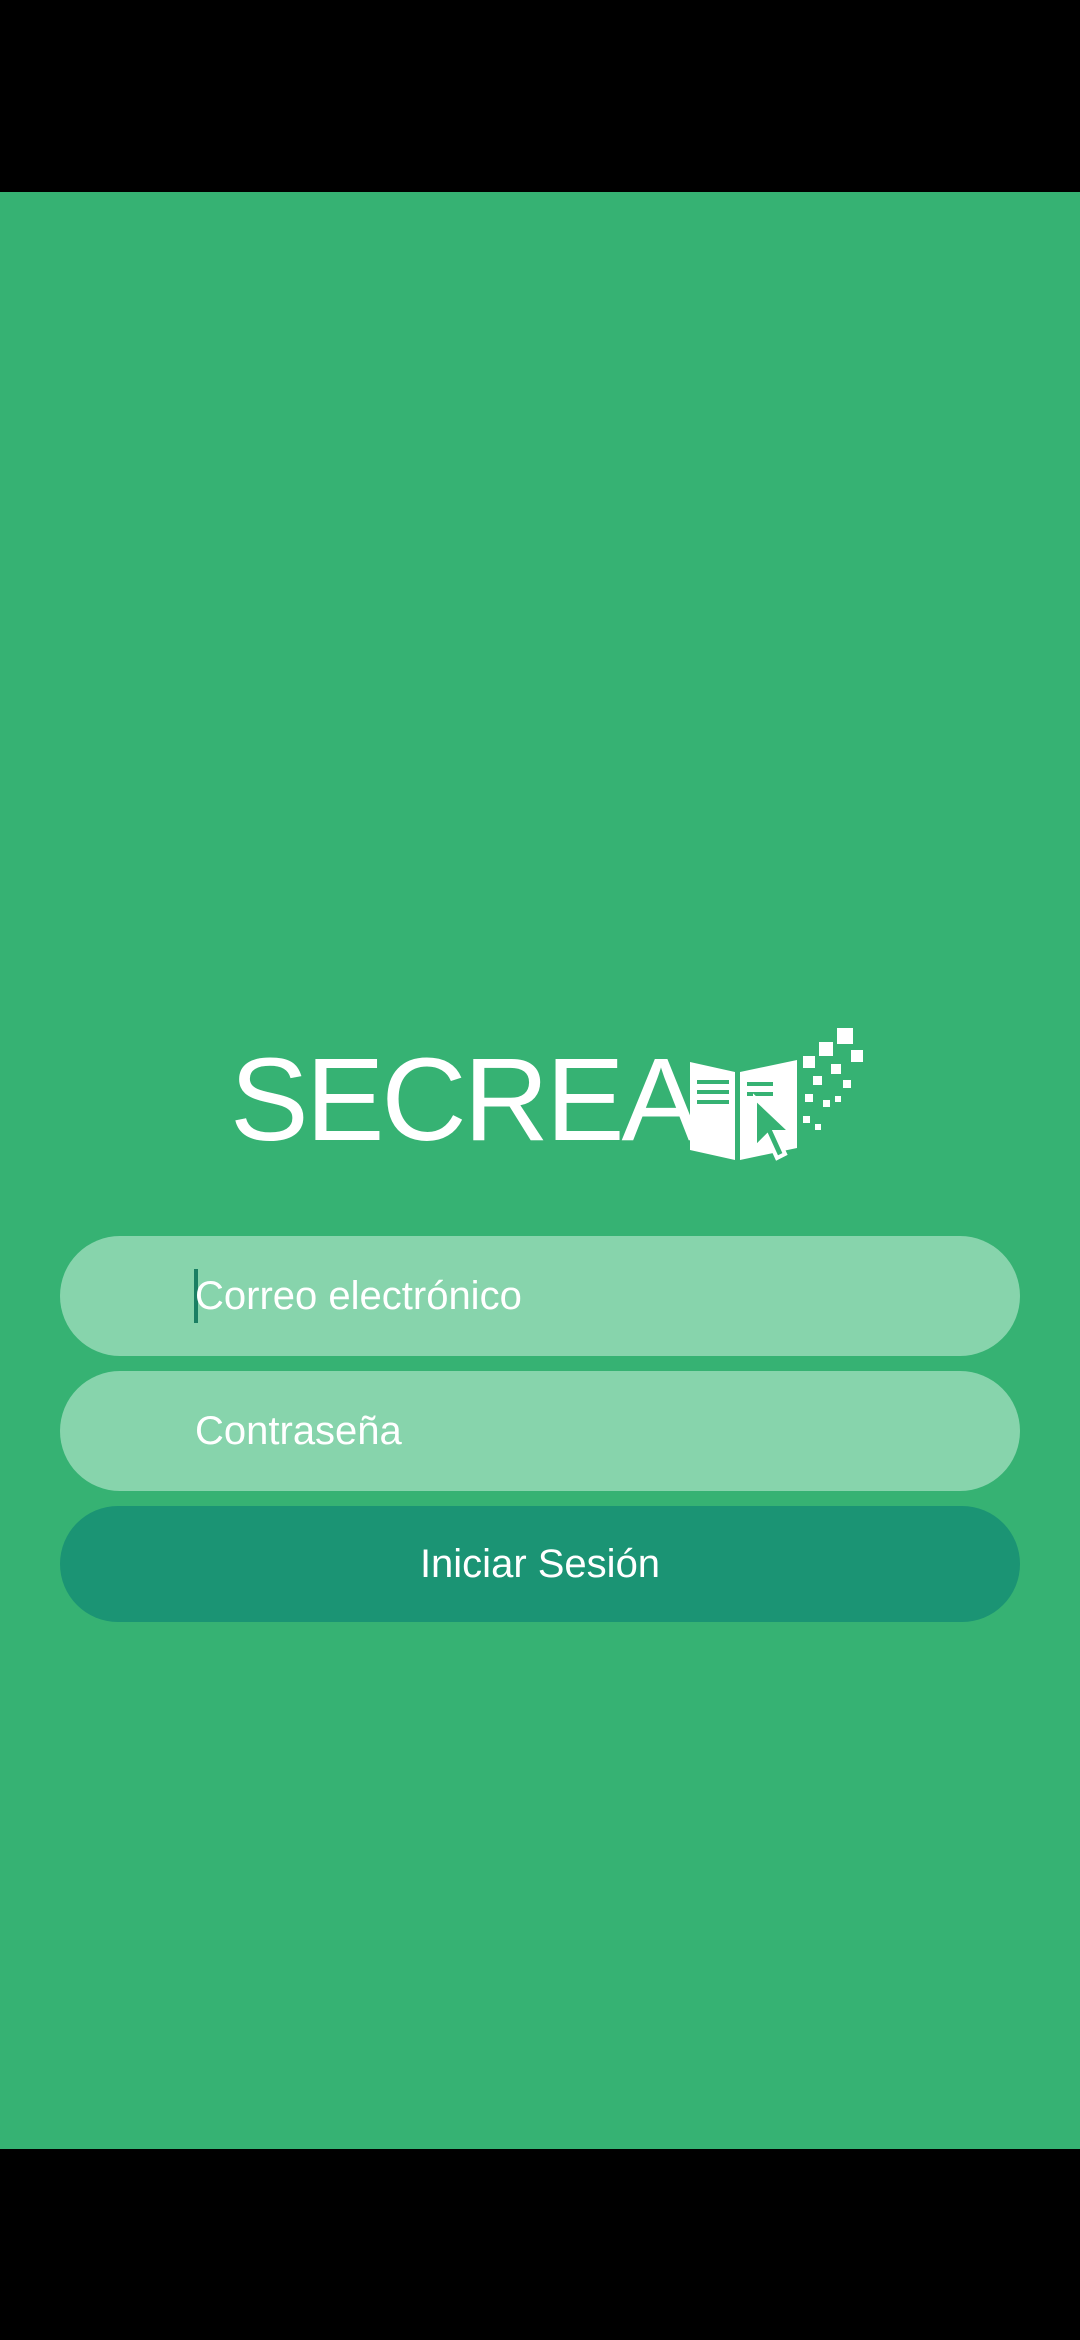  I want to click on secrea-logo: SECREA, so click(550, 1095).